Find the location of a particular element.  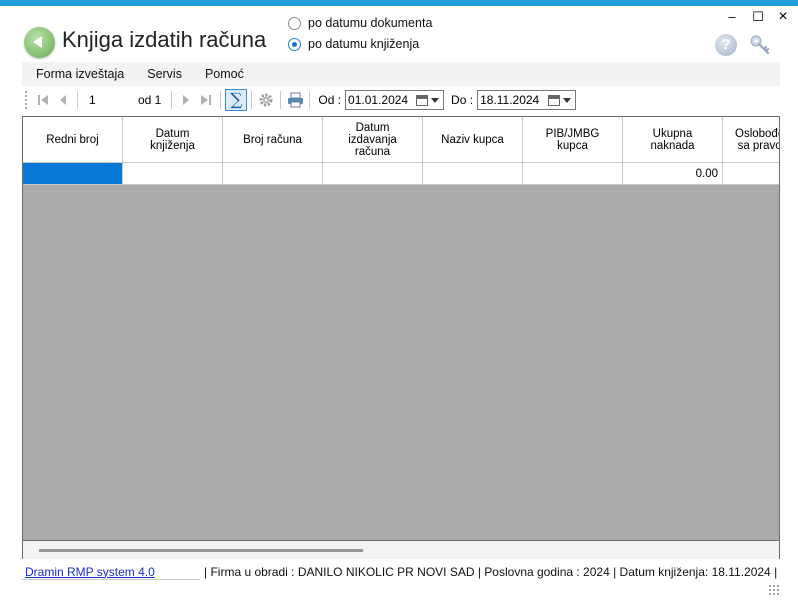

radio-po-datumu-knjizenja: po datumu knjiženja is located at coordinates (353, 44).